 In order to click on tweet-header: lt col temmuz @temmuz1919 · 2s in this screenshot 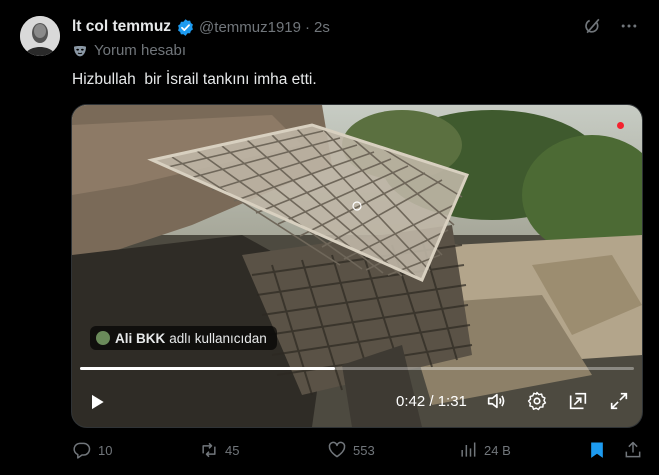, I will do `click(365, 27)`.